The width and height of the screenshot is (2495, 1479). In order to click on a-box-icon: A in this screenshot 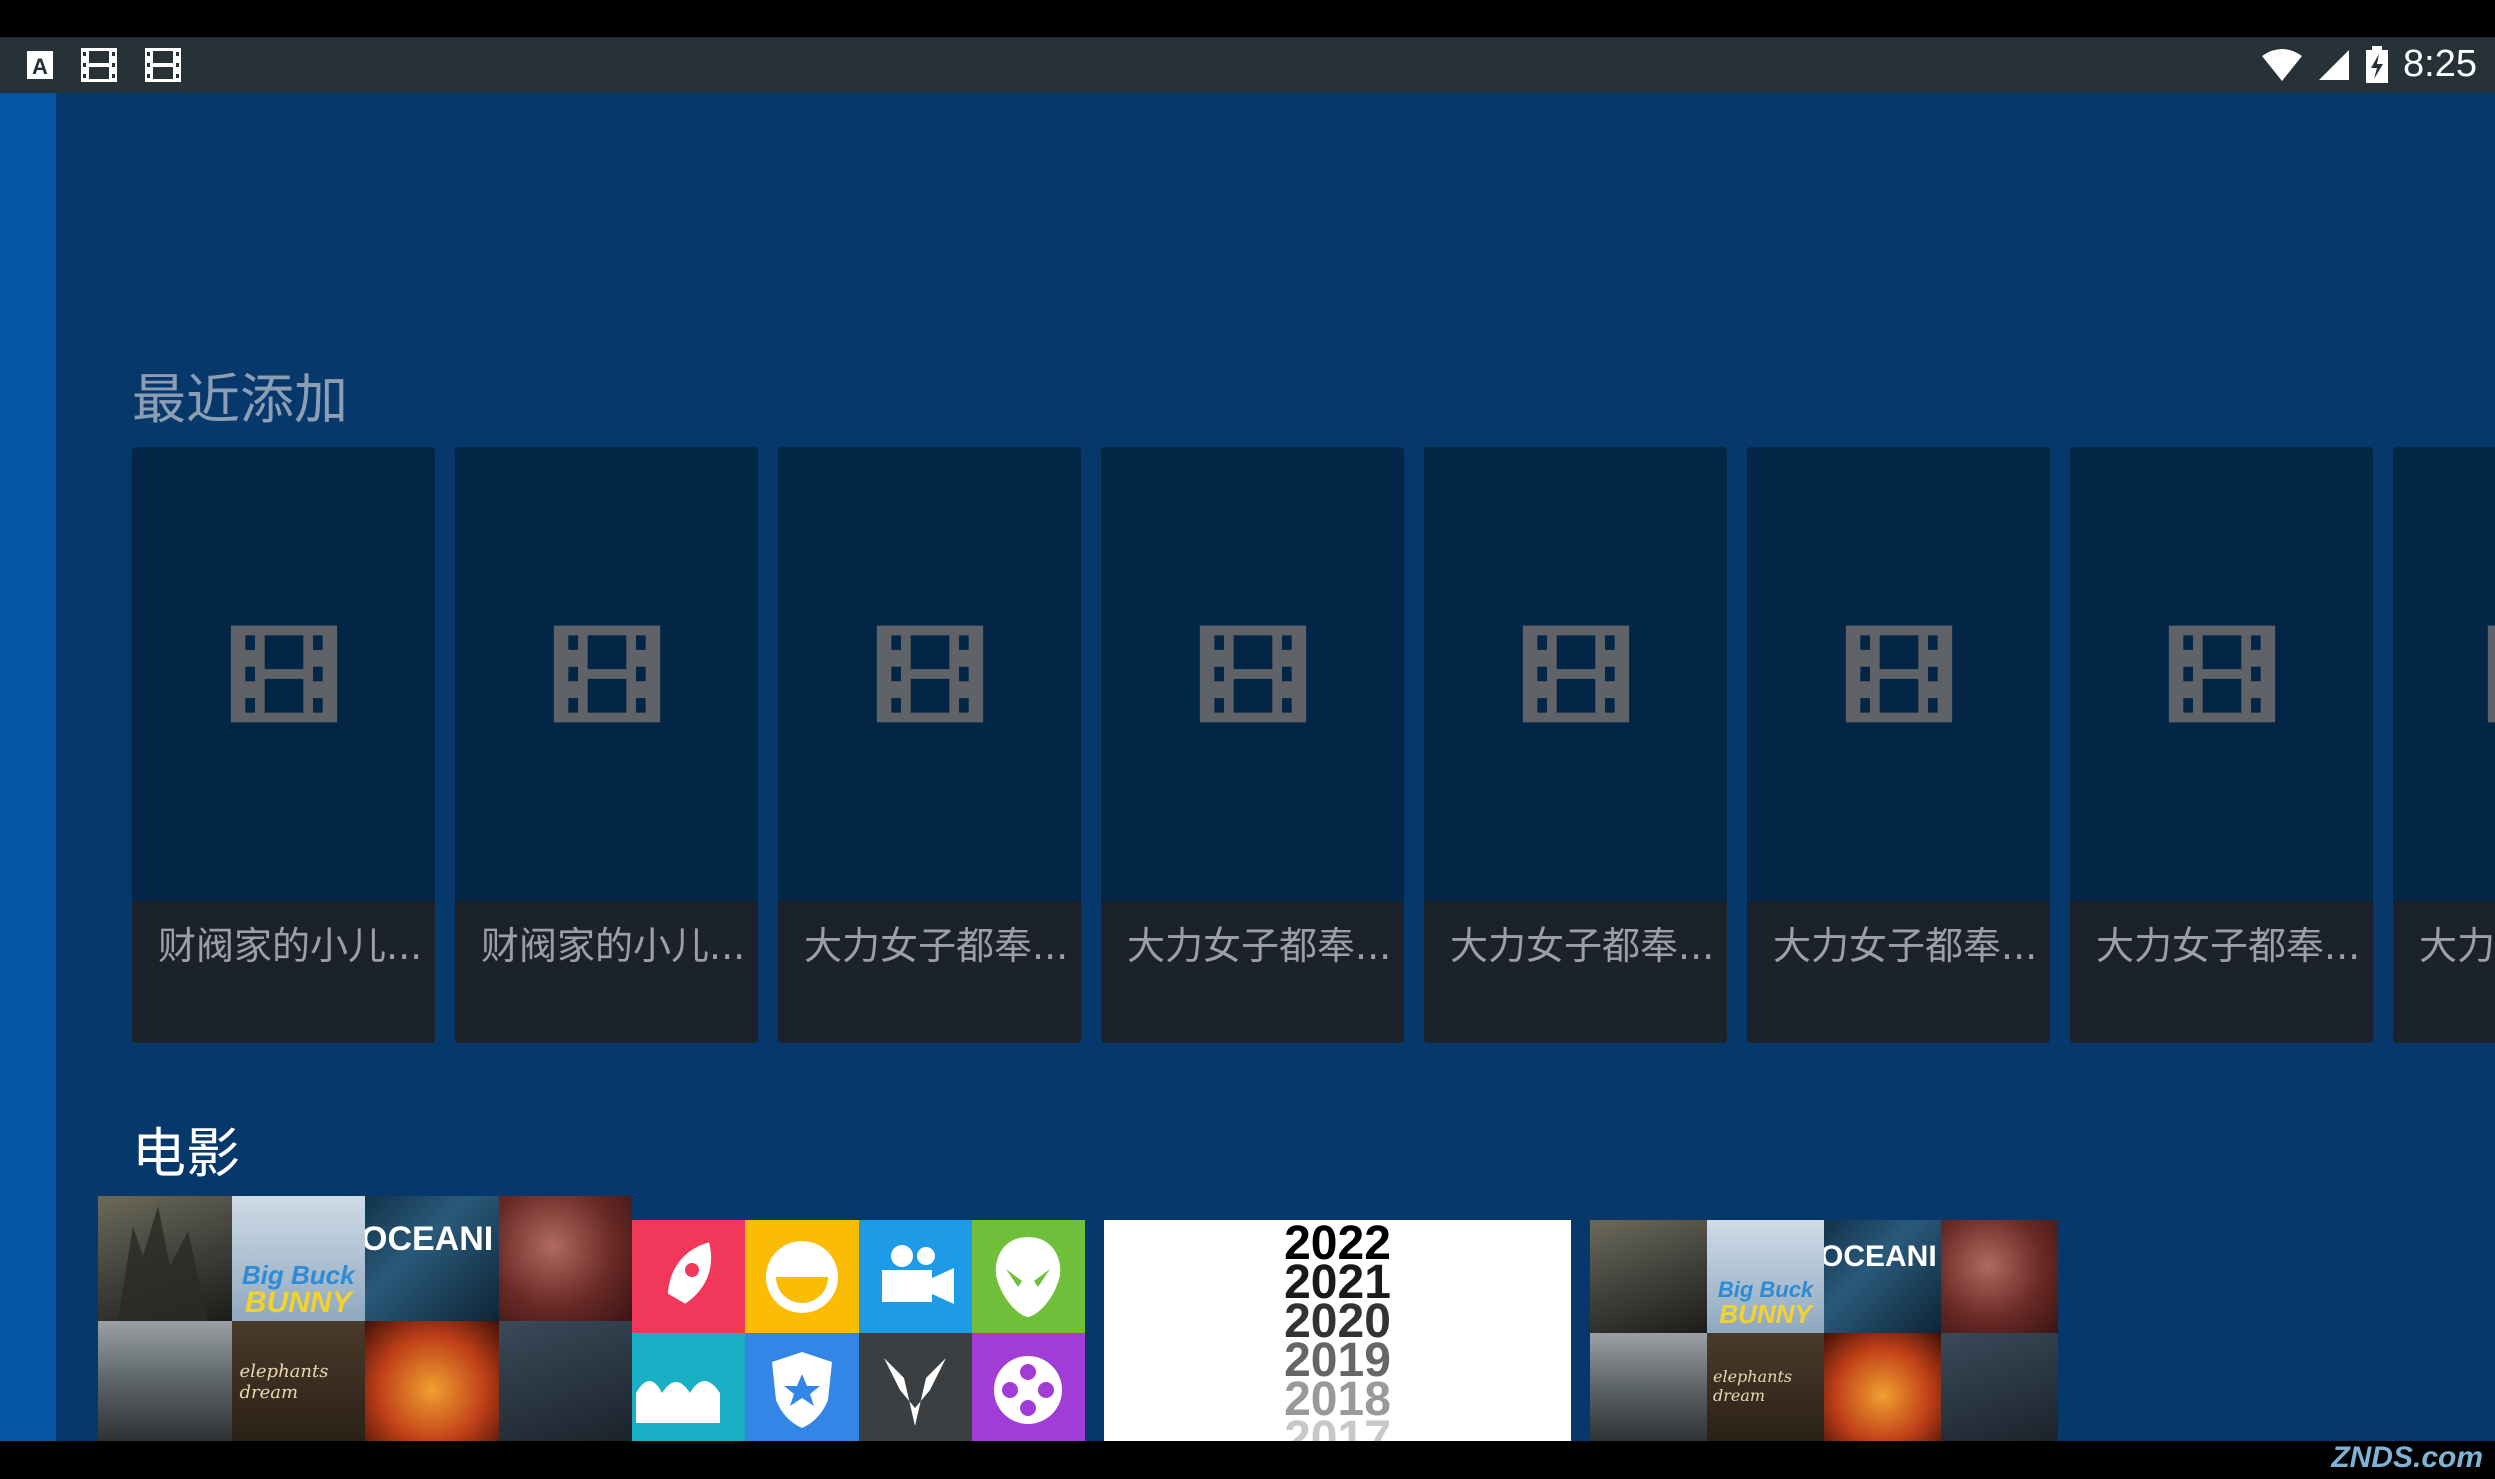, I will do `click(40, 65)`.